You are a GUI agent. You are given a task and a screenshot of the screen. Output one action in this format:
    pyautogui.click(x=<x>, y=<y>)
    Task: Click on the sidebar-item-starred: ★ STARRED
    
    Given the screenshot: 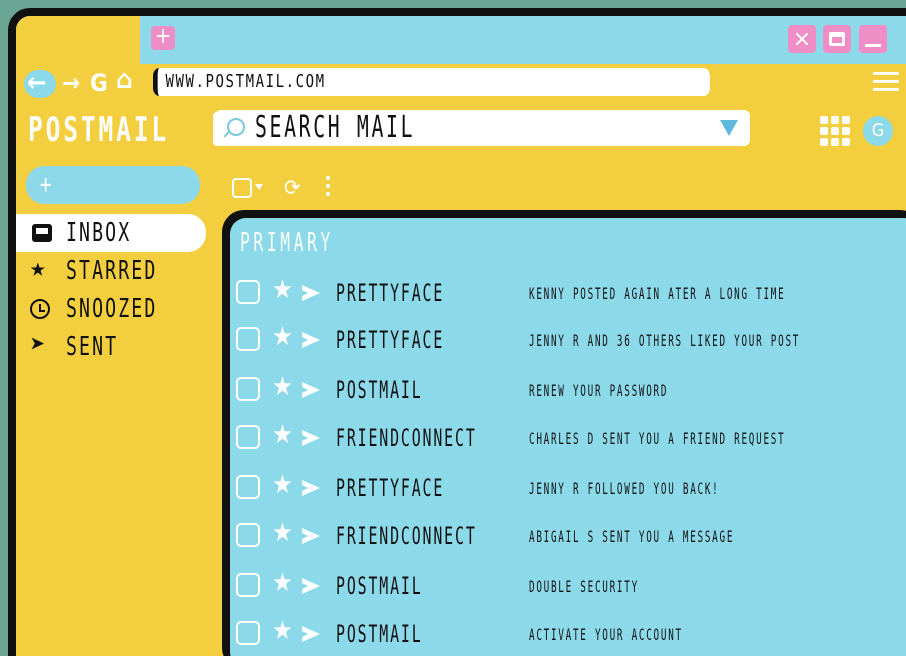 What is the action you would take?
    pyautogui.click(x=111, y=271)
    